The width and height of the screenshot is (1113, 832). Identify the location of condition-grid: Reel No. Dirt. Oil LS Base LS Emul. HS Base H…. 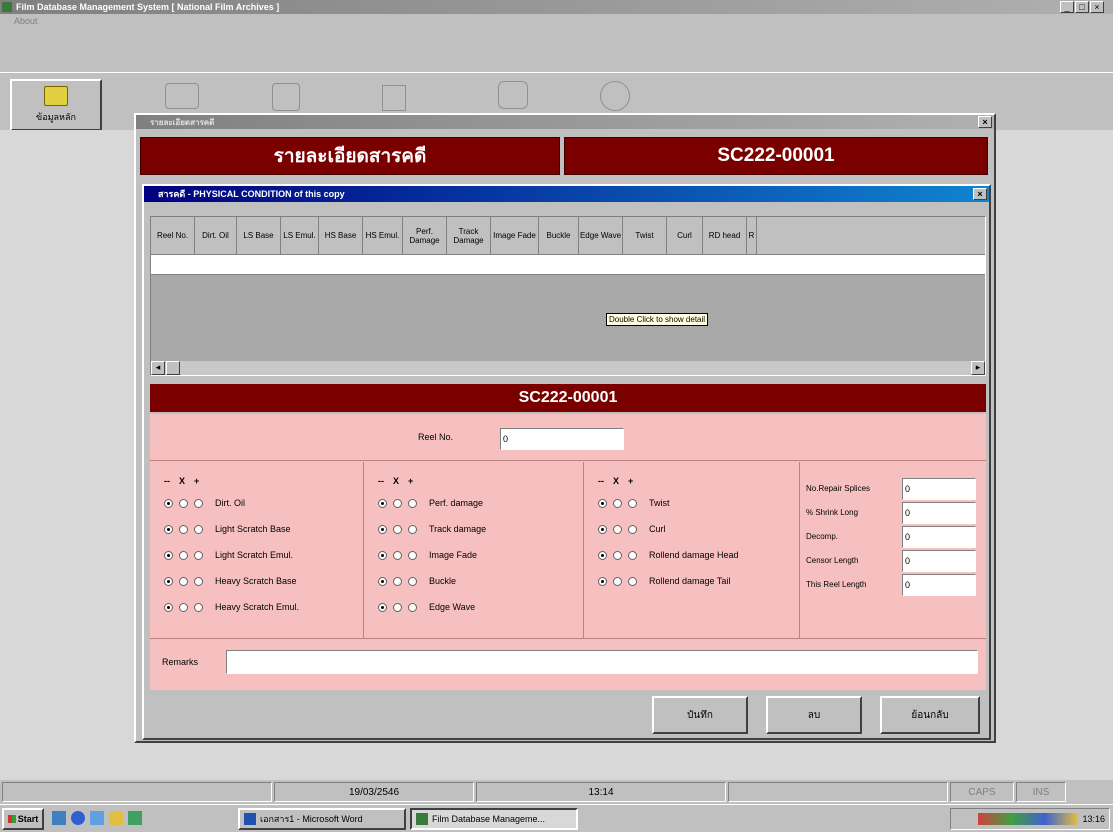
(568, 296).